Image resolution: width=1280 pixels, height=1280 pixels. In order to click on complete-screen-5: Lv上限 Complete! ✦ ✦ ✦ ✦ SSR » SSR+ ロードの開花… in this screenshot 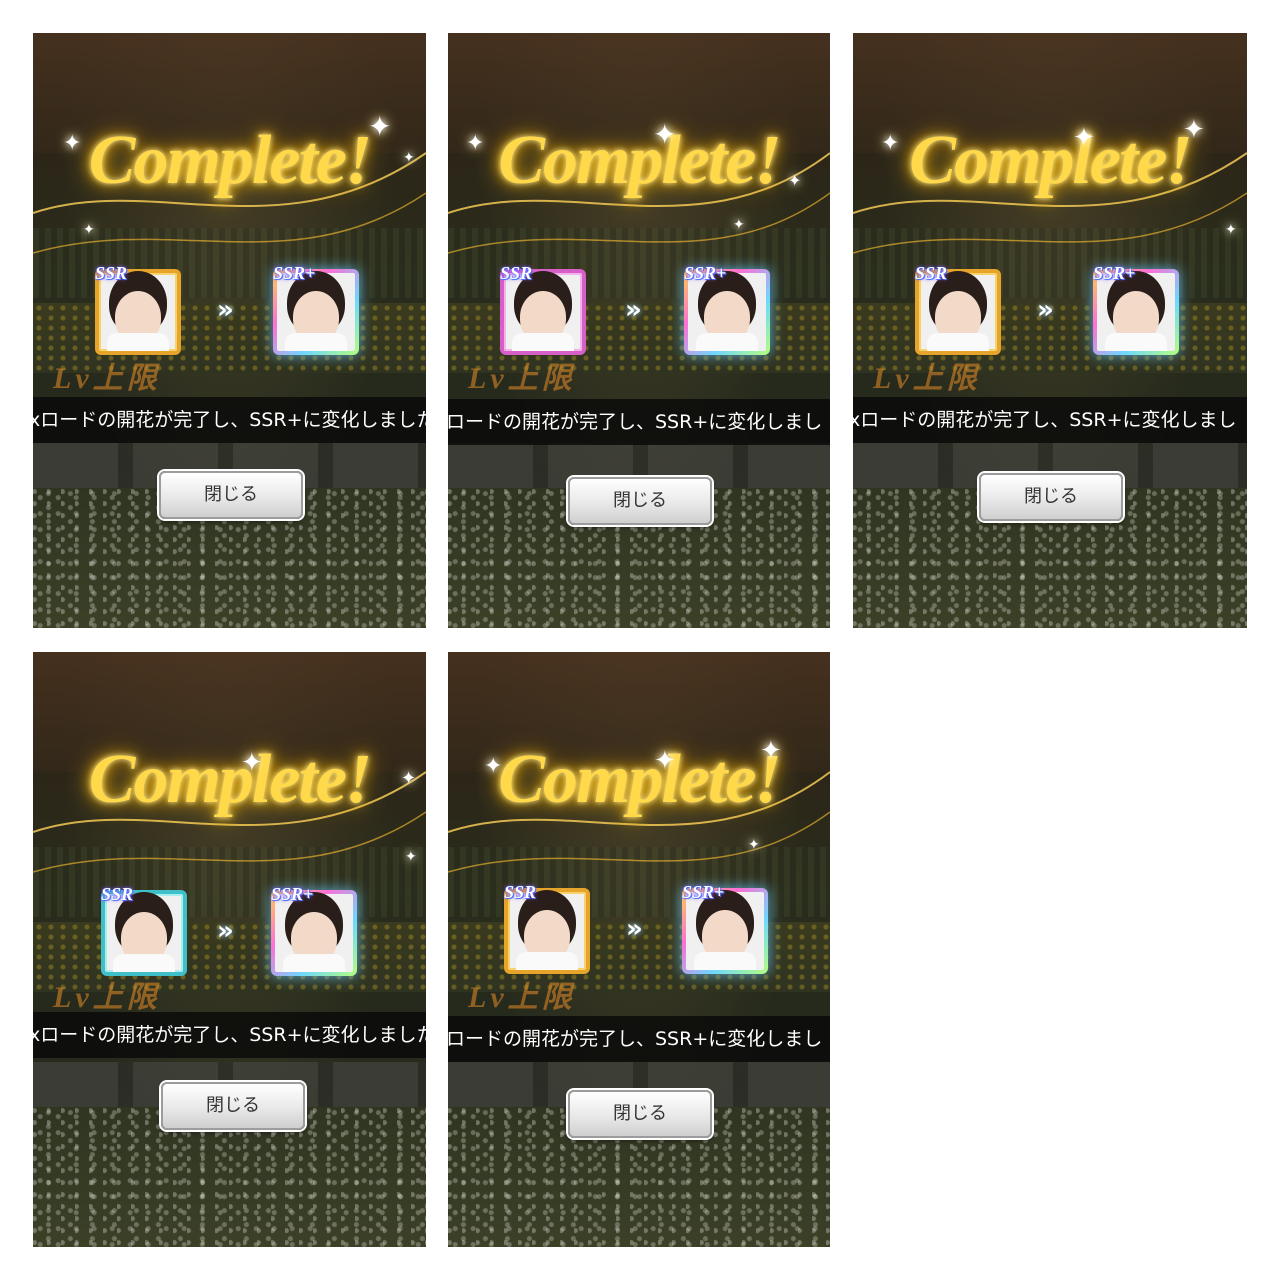, I will do `click(639, 949)`.